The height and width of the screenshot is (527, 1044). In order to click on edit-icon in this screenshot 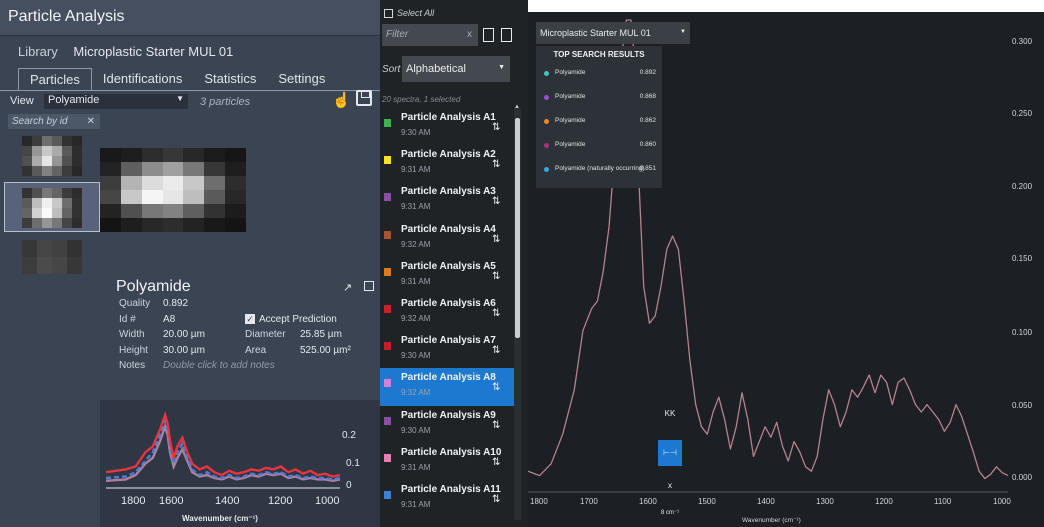, I will do `click(369, 286)`.